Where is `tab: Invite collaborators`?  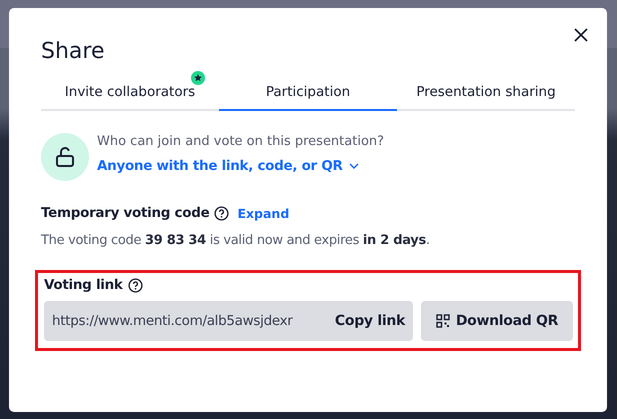 tab: Invite collaborators is located at coordinates (130, 89).